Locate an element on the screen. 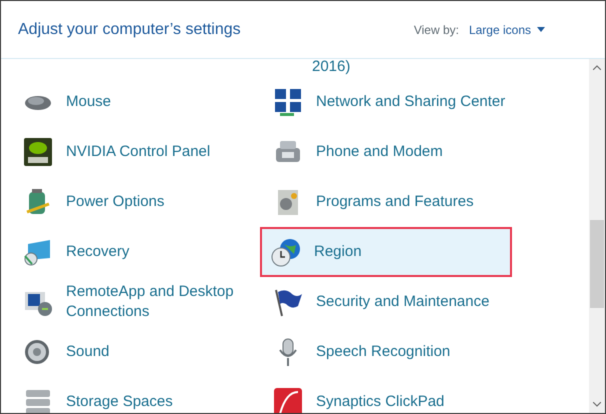 The height and width of the screenshot is (414, 606). control-panel-item: Storage Spaces is located at coordinates (138, 395).